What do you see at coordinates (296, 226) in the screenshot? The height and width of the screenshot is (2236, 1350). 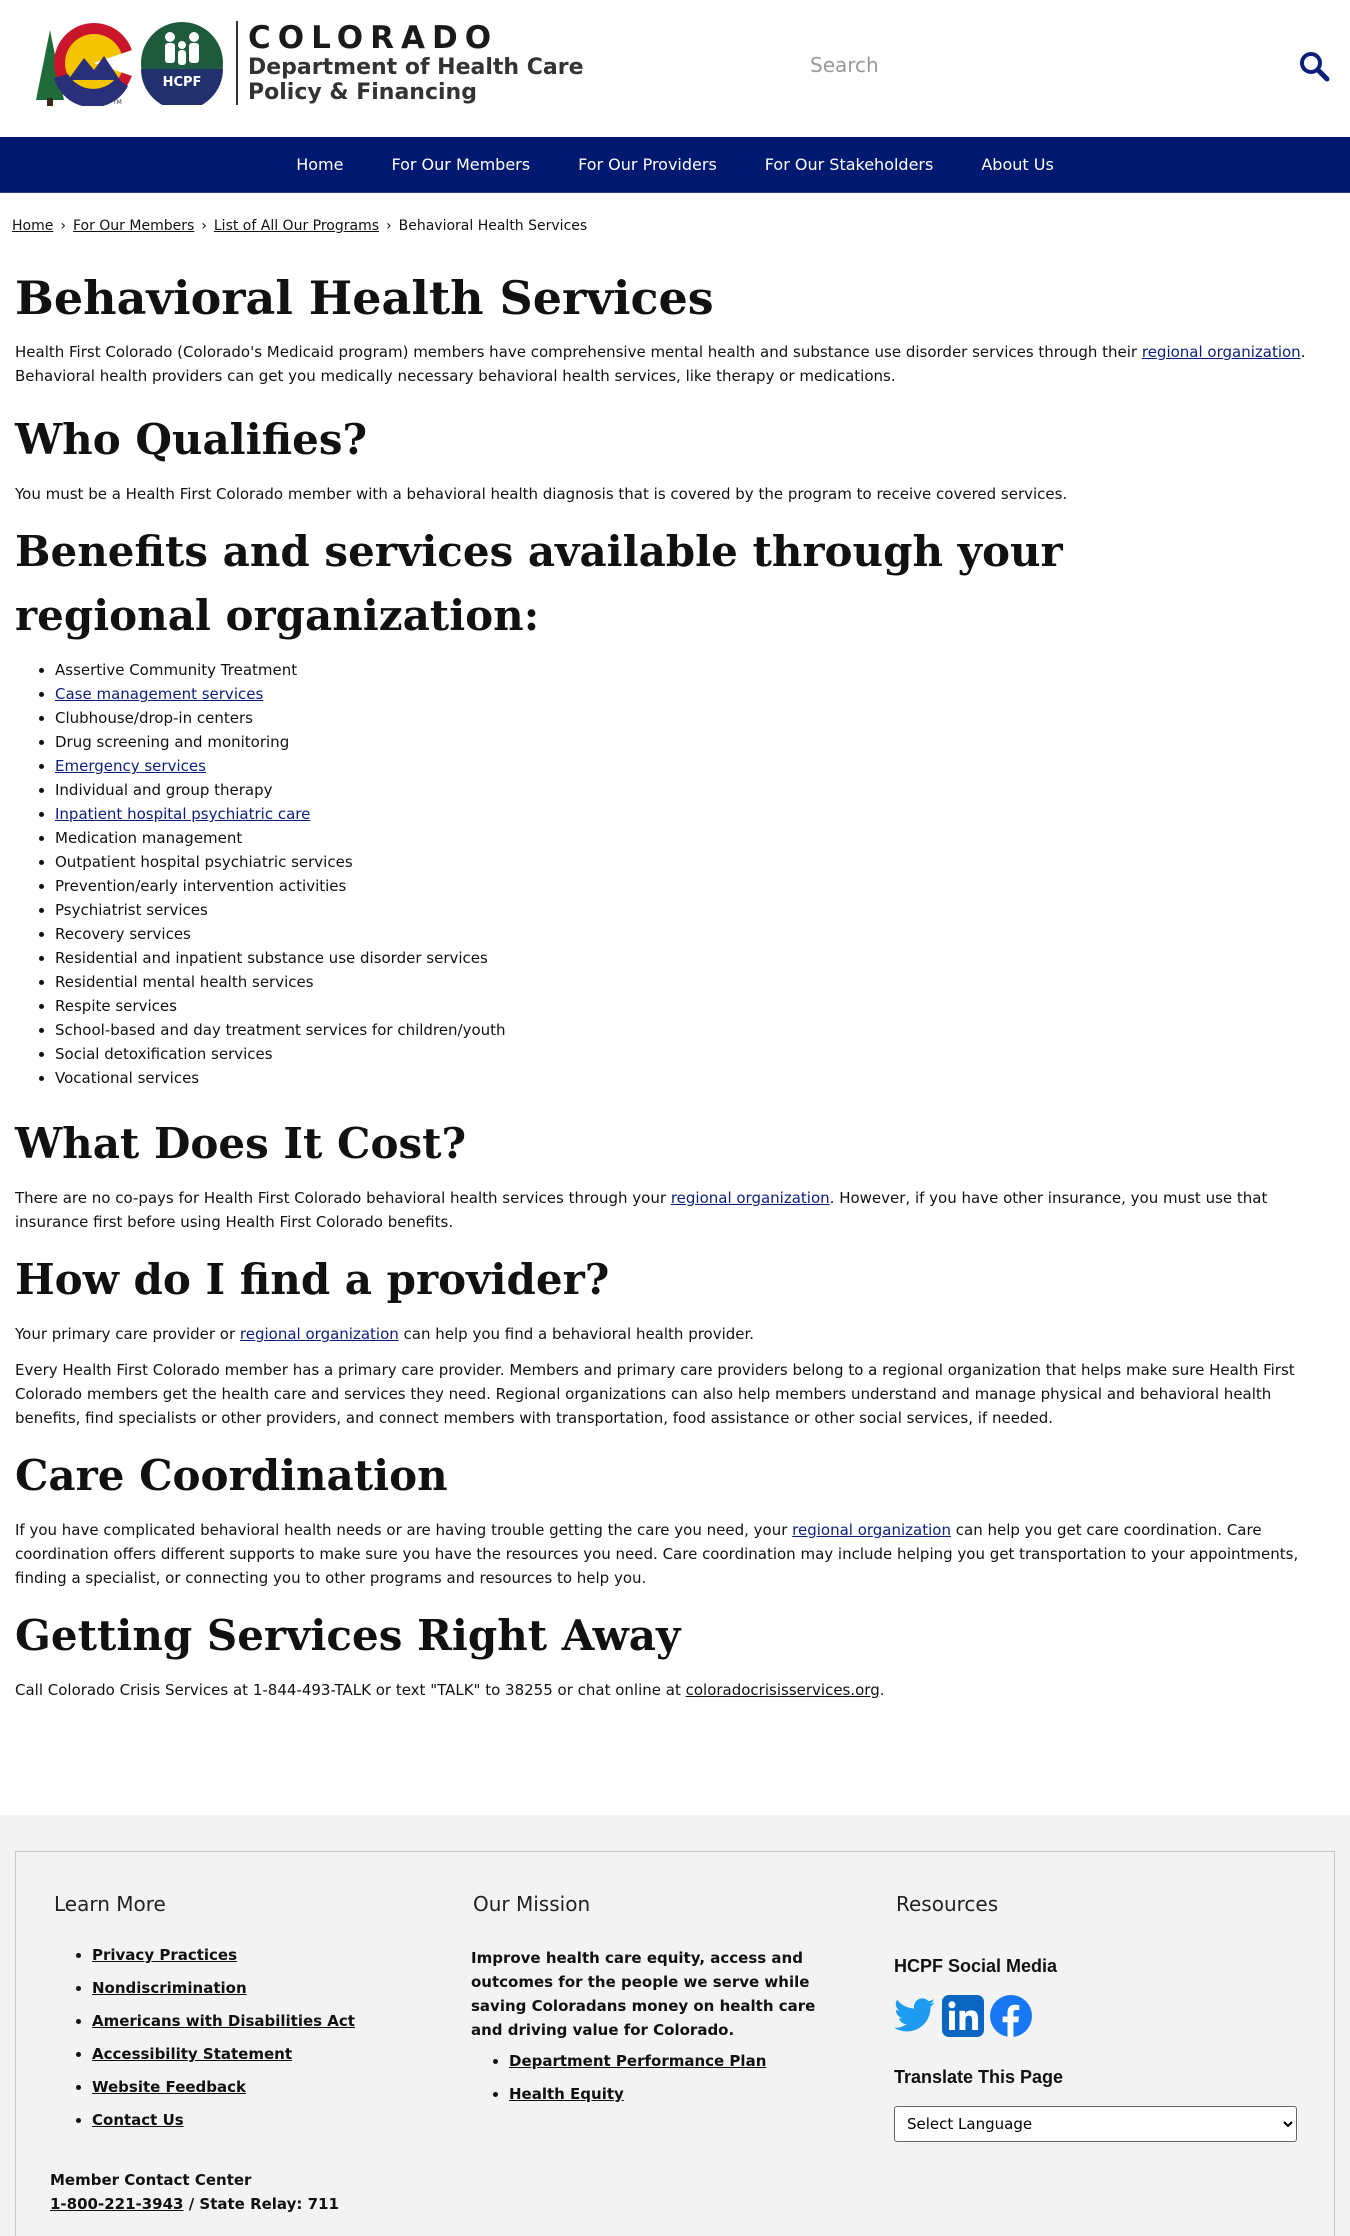 I see `breadcrumb-list-of-programs: List of All Our Programs` at bounding box center [296, 226].